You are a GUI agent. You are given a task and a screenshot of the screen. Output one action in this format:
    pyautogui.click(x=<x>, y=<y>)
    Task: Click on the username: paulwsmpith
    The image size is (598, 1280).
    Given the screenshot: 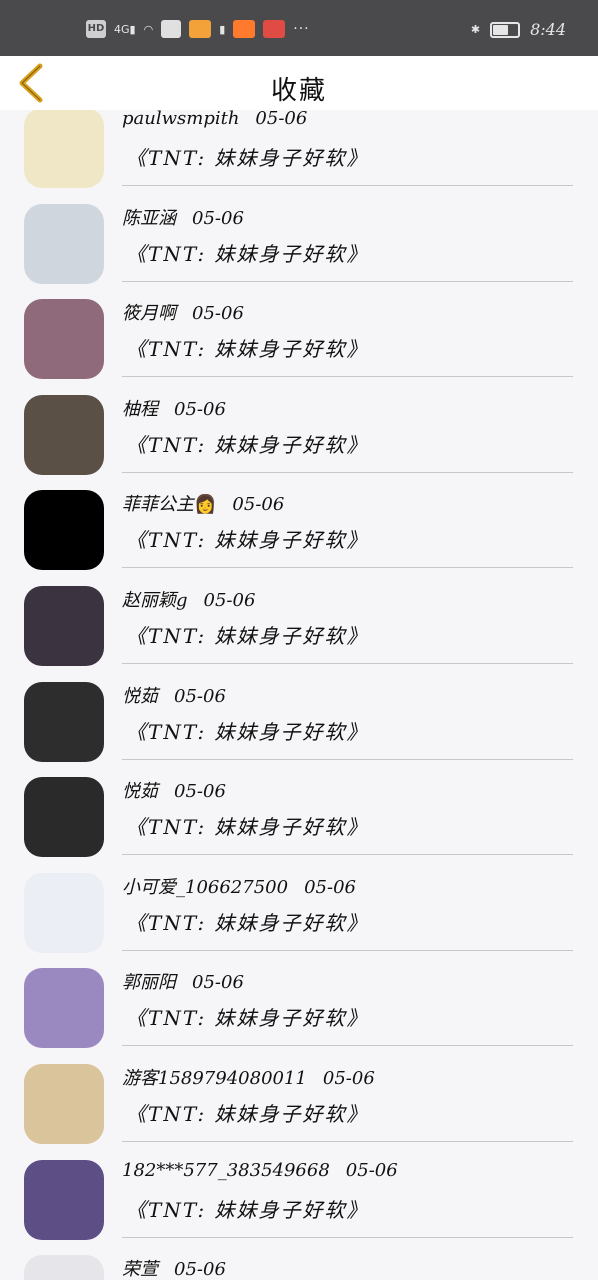 What is the action you would take?
    pyautogui.click(x=181, y=119)
    